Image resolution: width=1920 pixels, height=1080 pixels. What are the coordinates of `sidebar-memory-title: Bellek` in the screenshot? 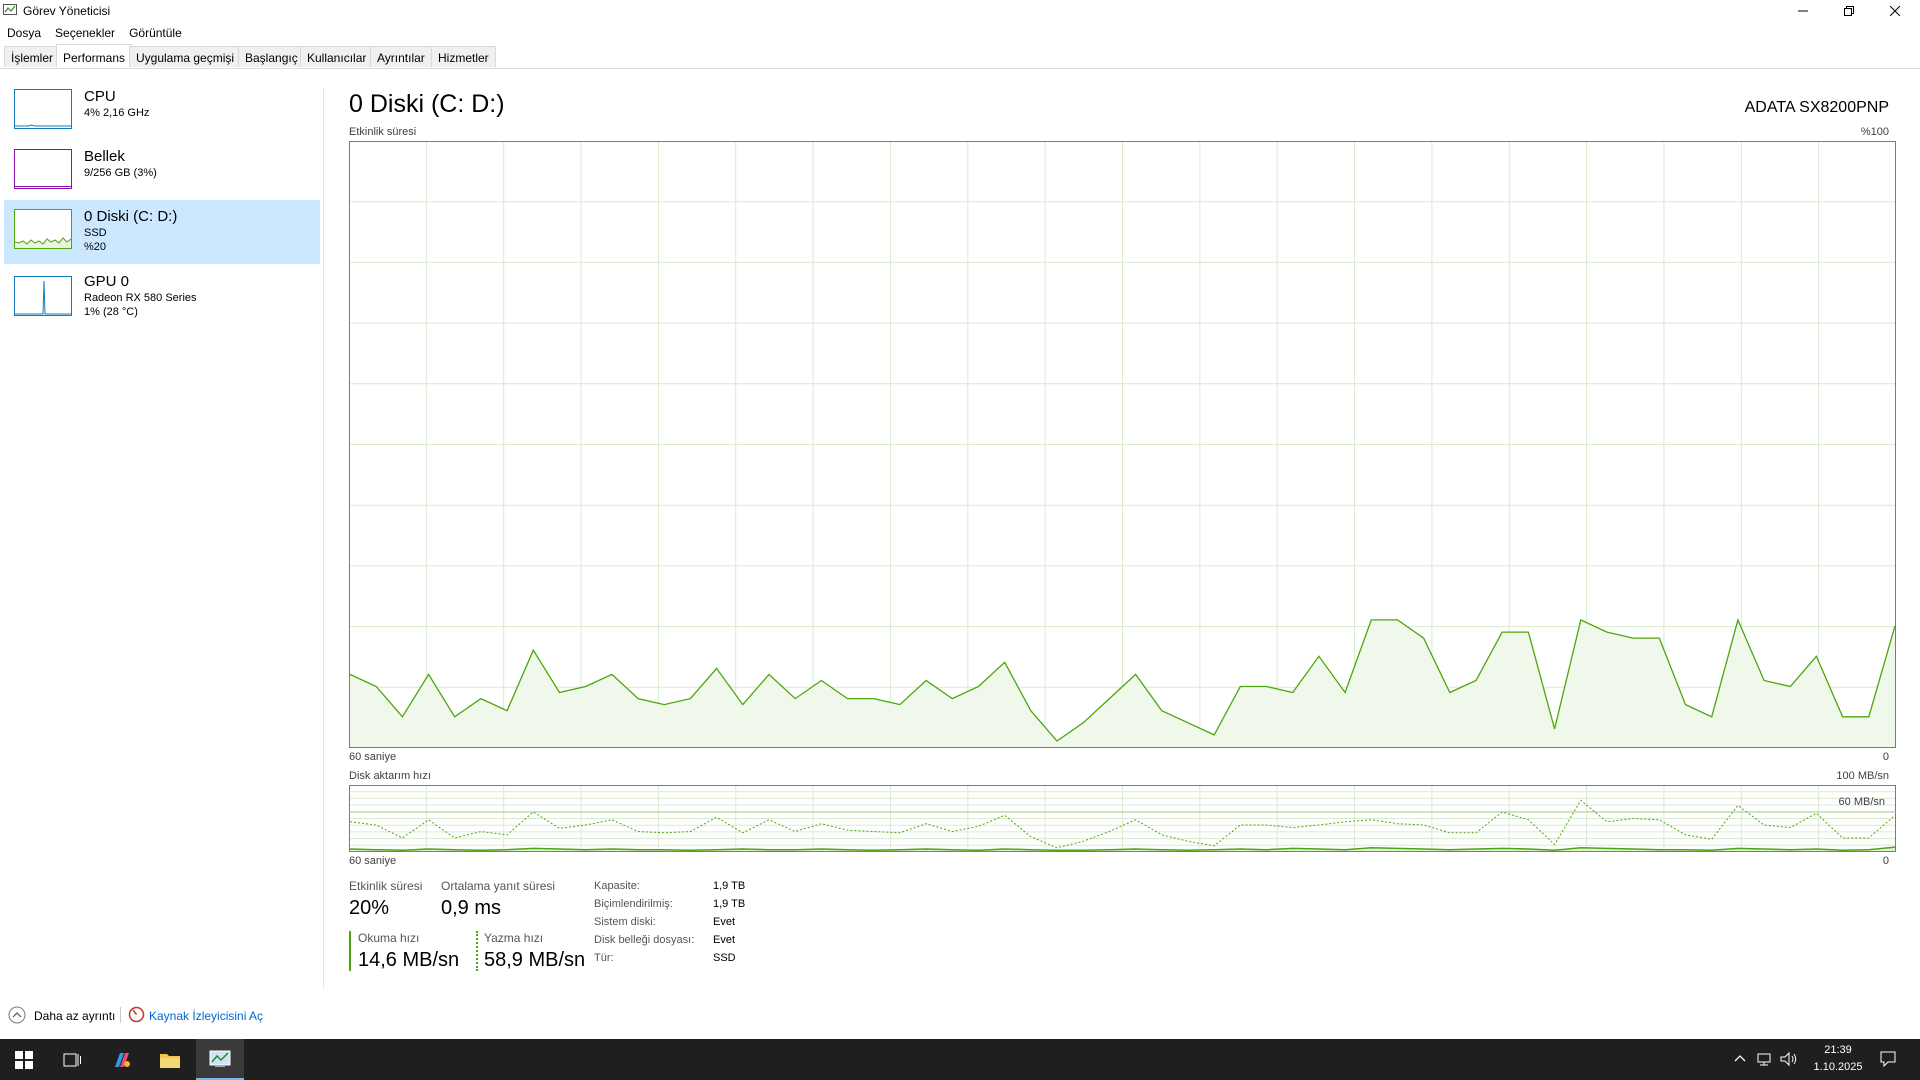 It's located at (104, 156).